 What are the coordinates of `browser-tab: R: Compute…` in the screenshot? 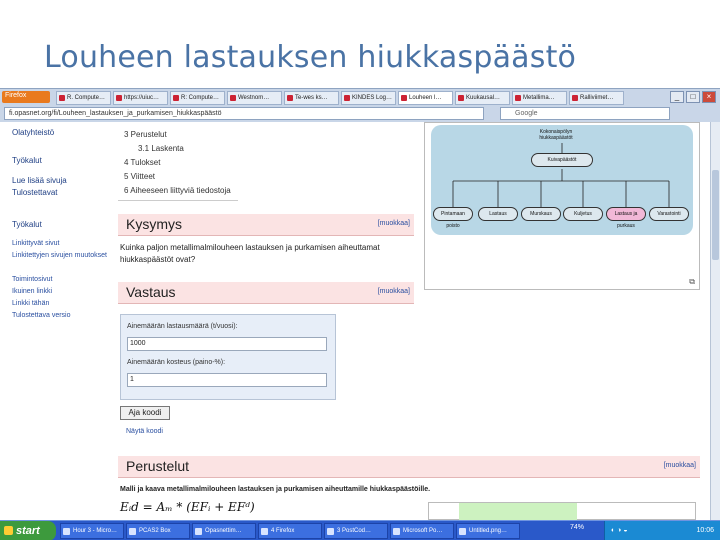 It's located at (197, 98).